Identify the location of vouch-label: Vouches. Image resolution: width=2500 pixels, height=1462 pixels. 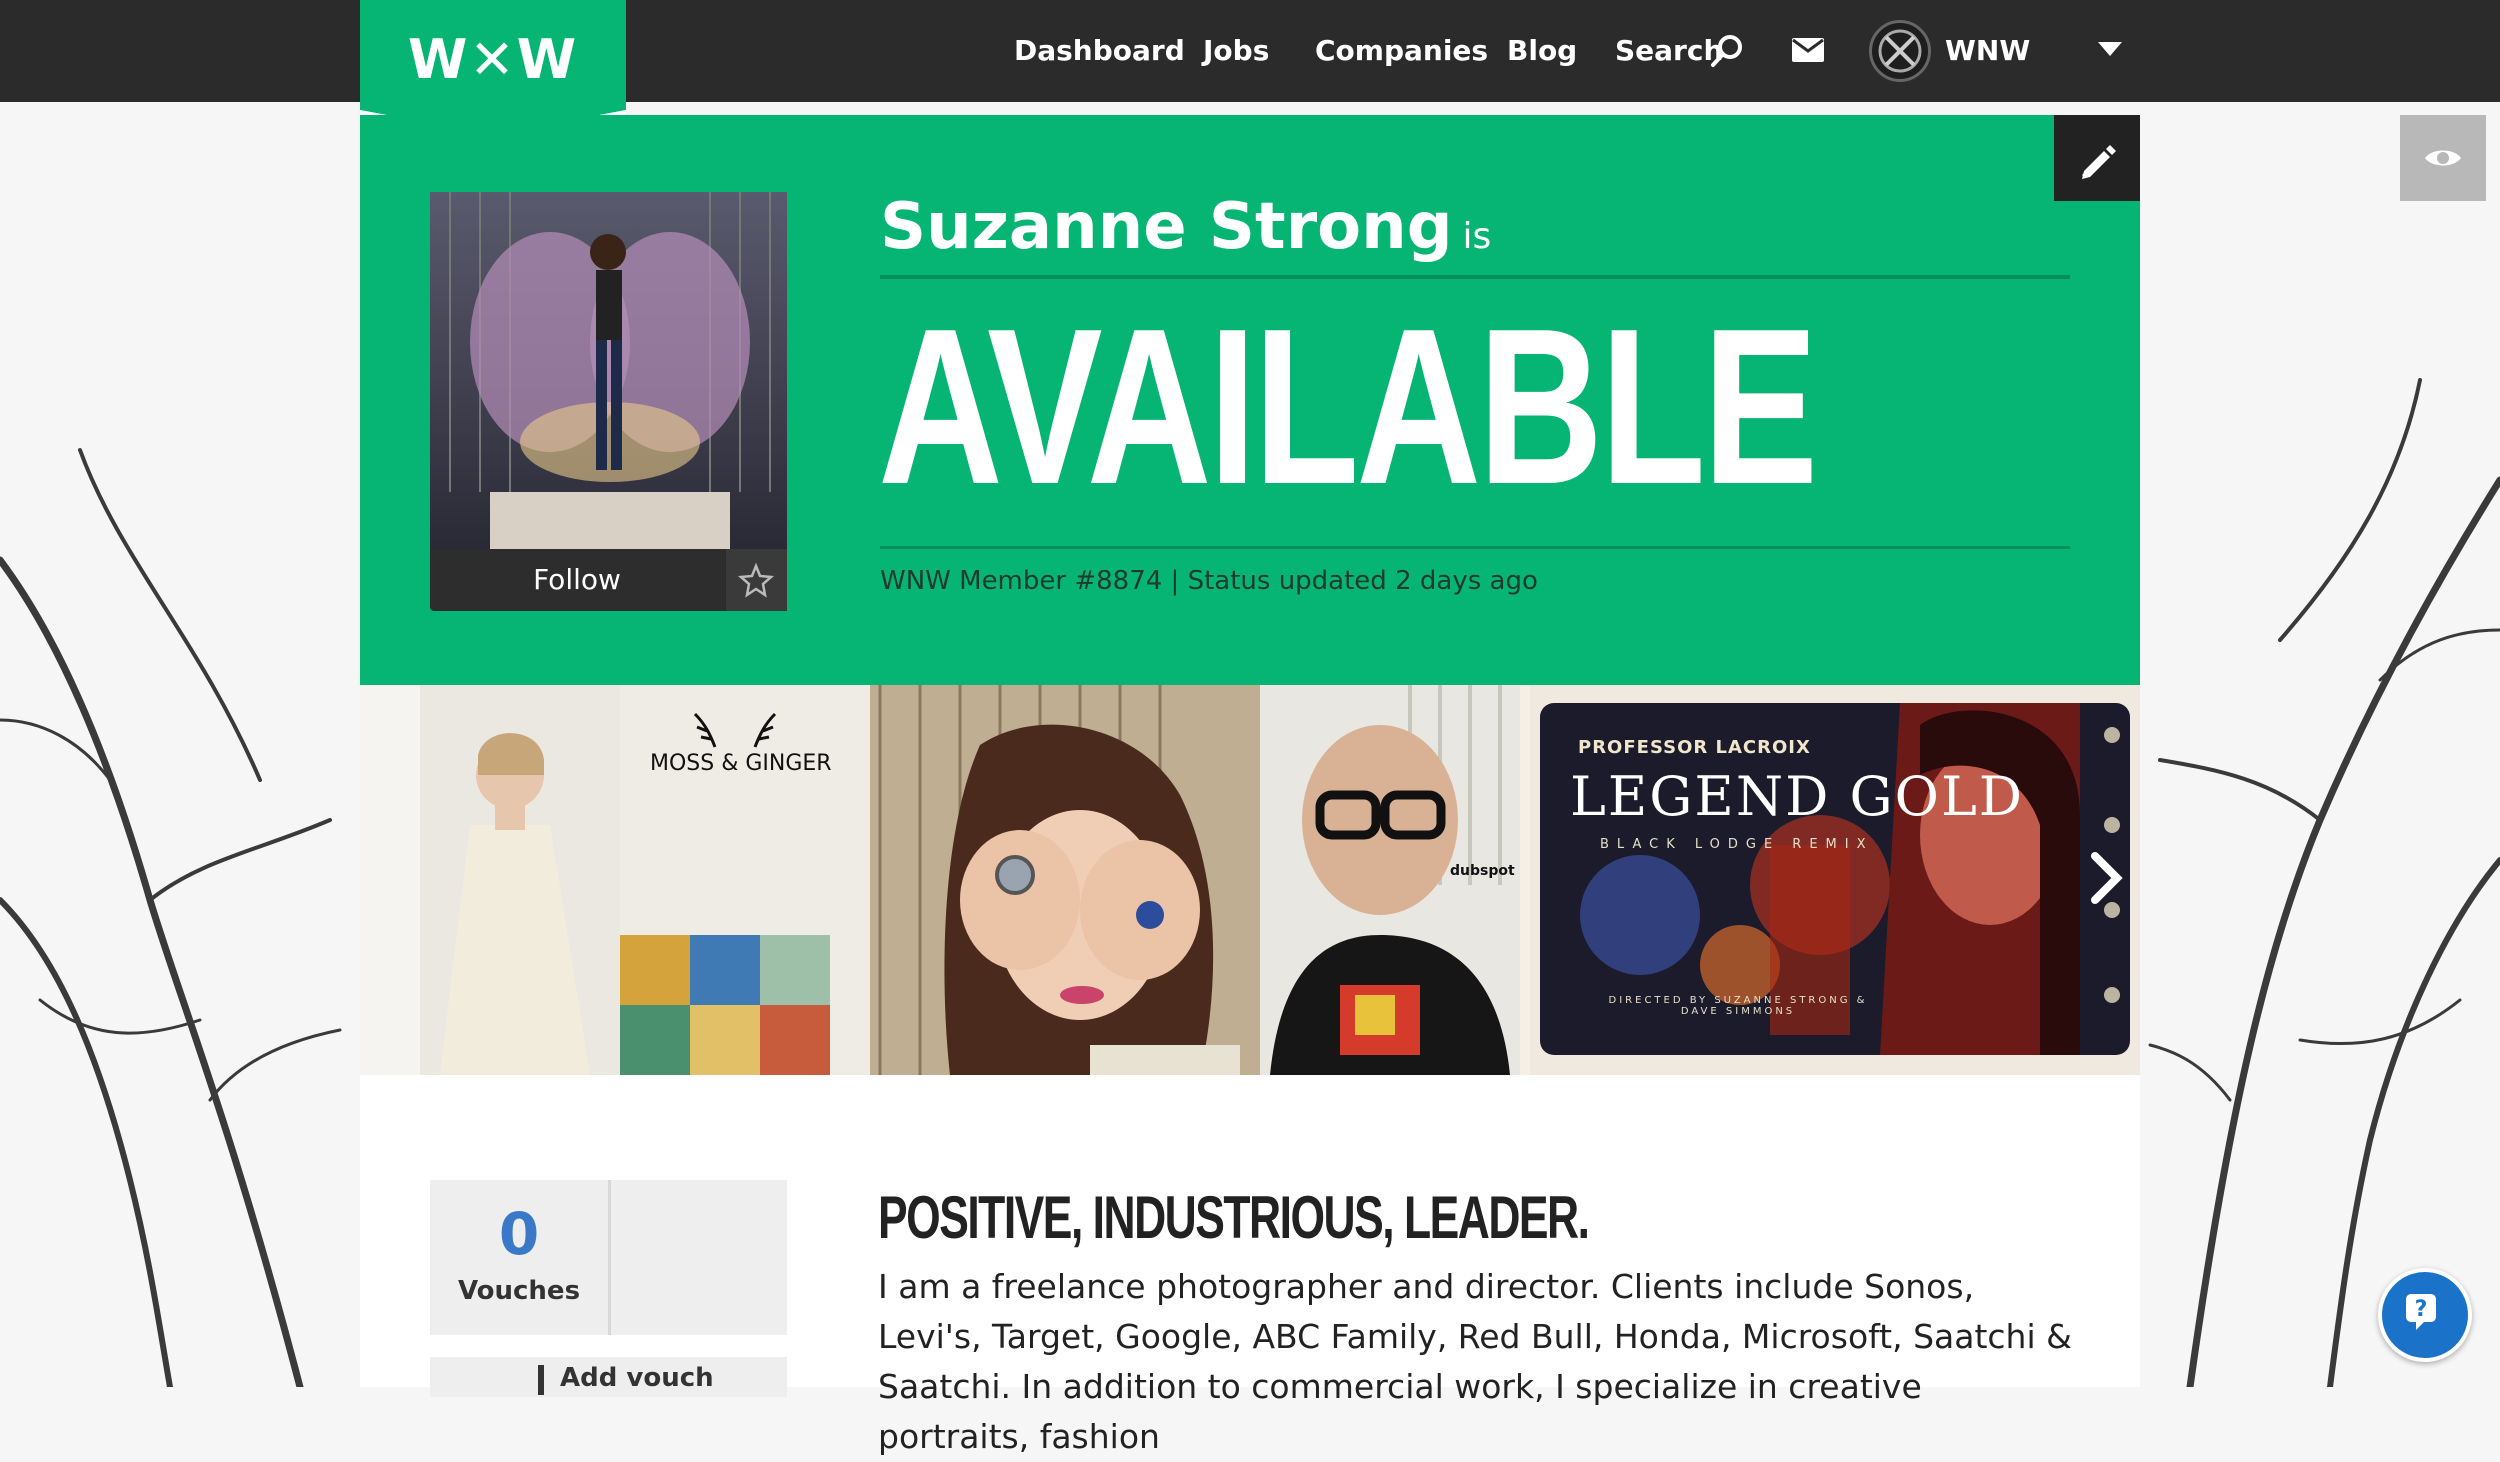
(519, 1291).